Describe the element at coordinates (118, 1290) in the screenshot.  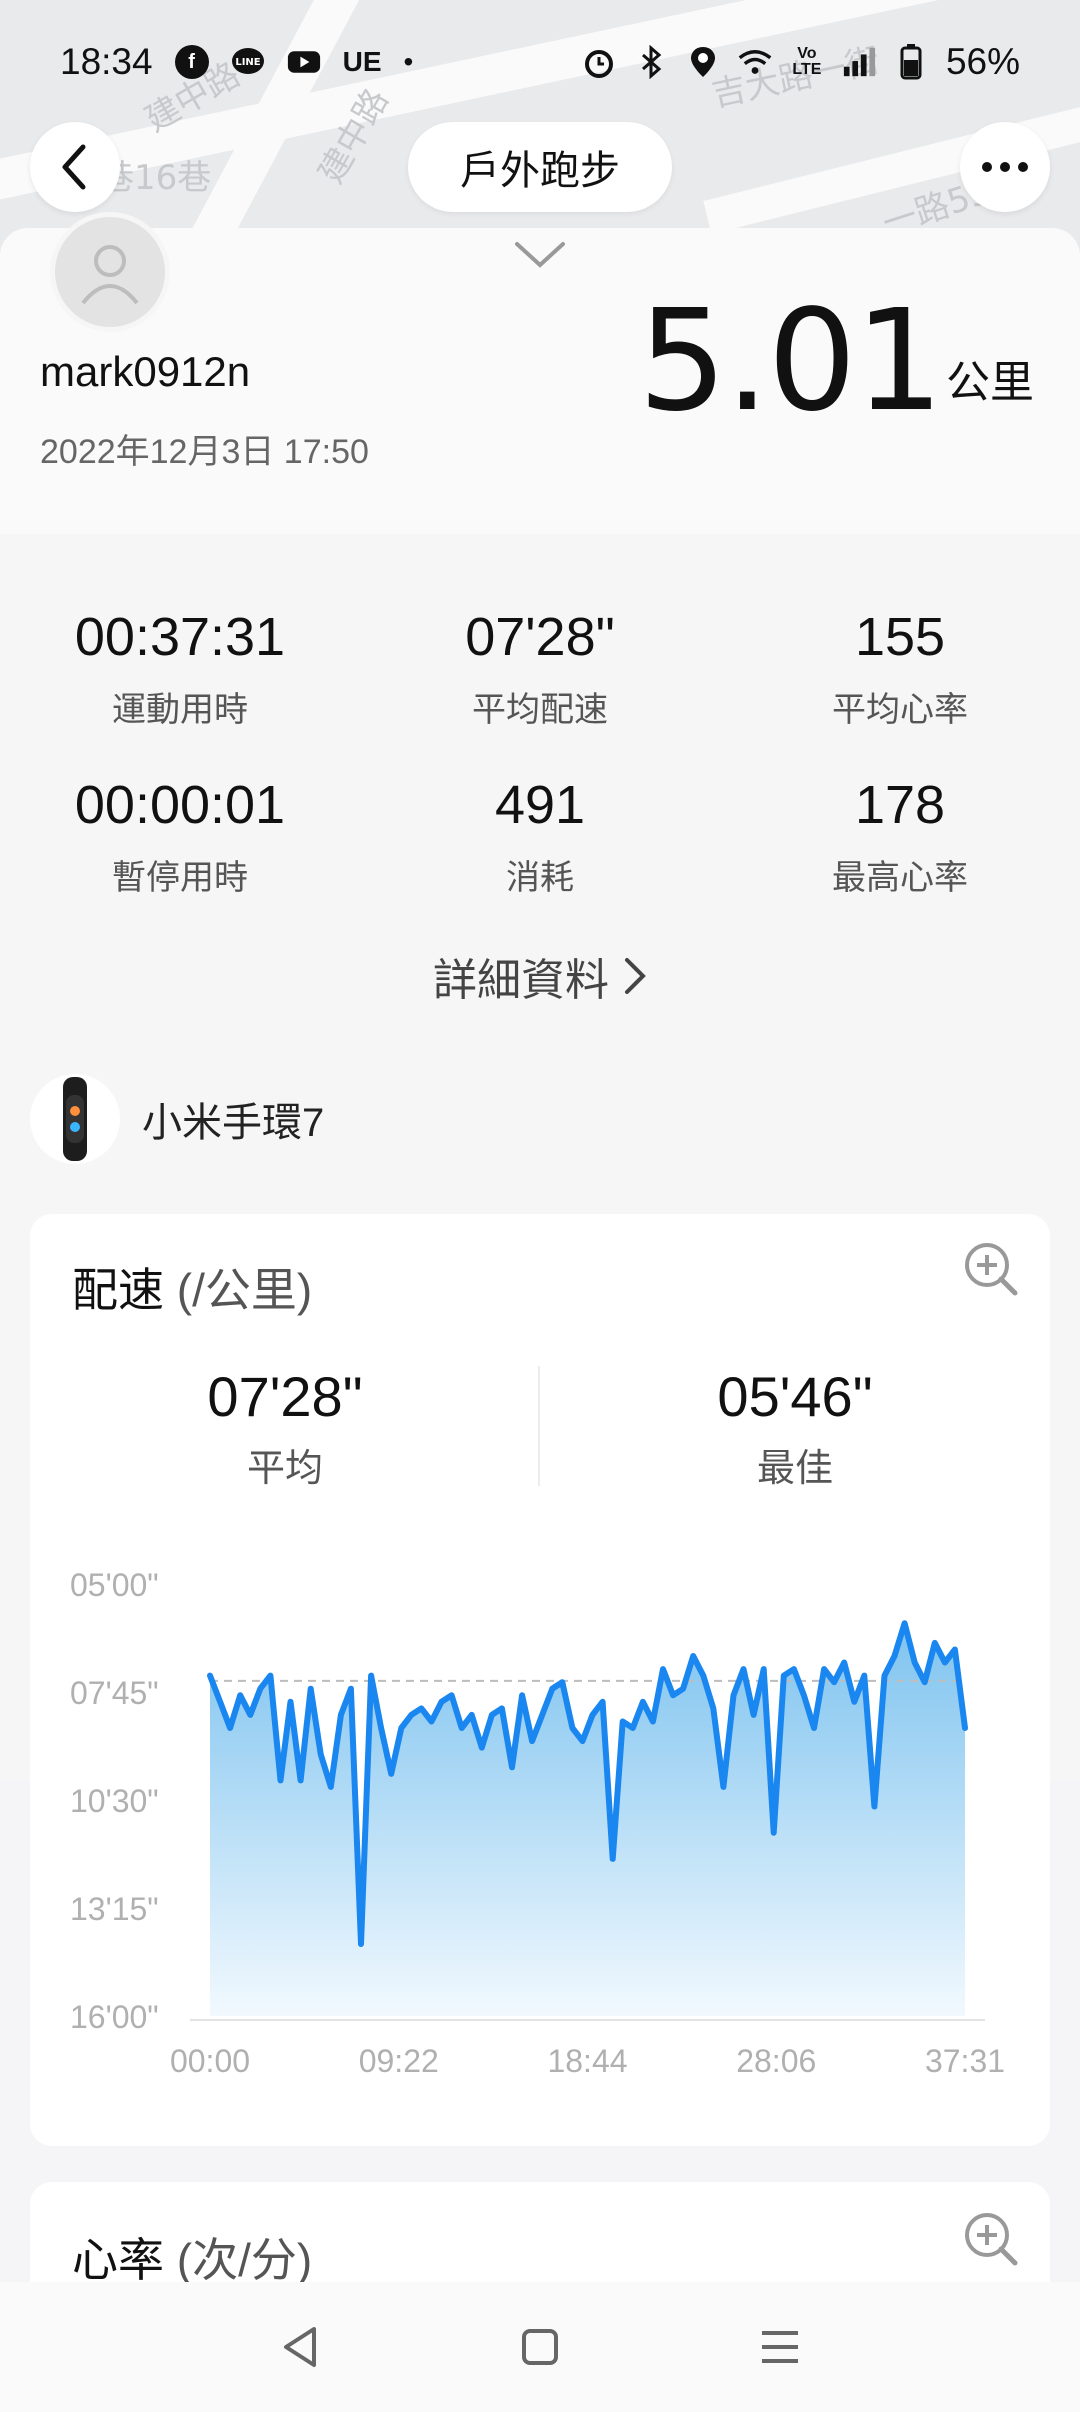
I see `pace-title: 配速` at that location.